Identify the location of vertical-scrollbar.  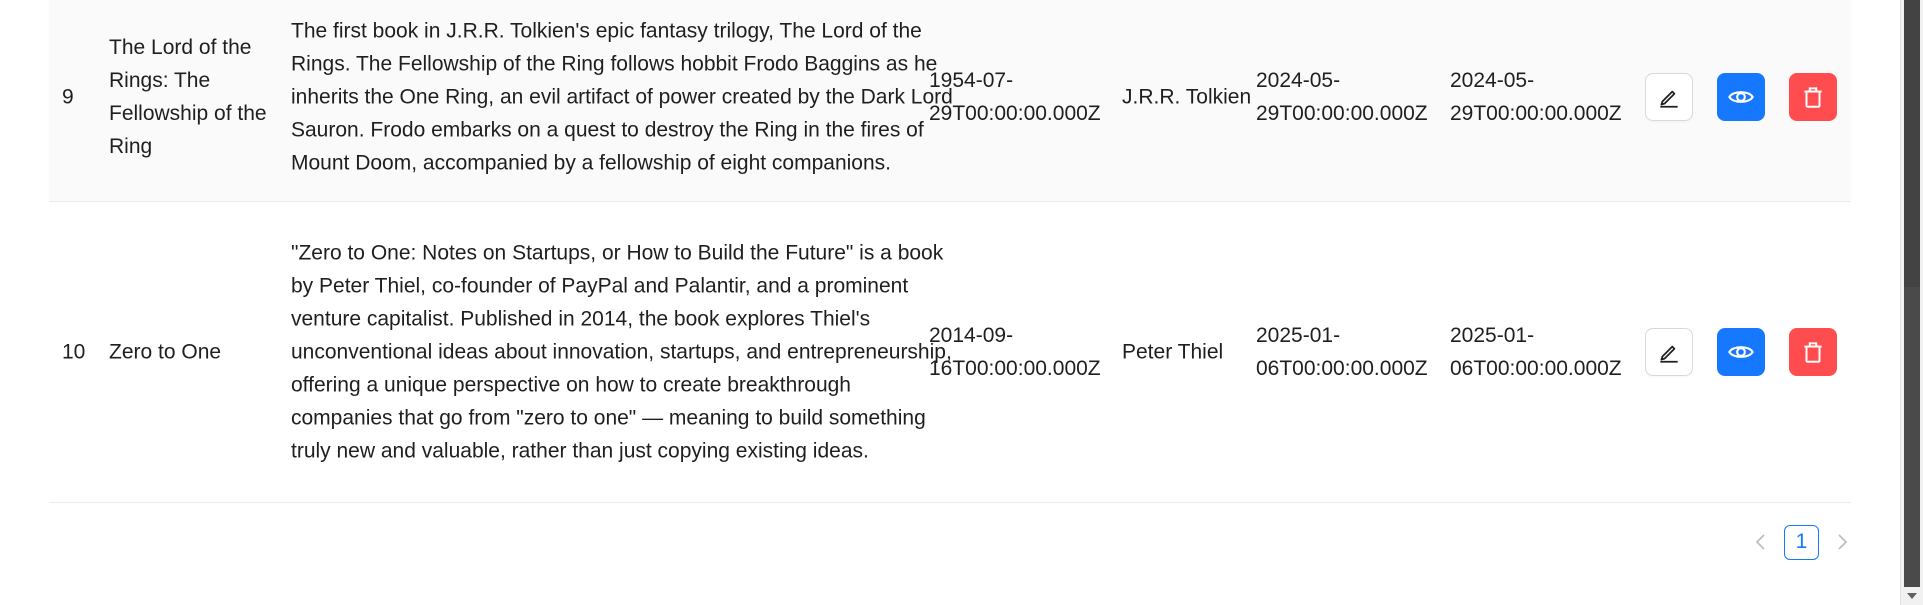
(1911, 302).